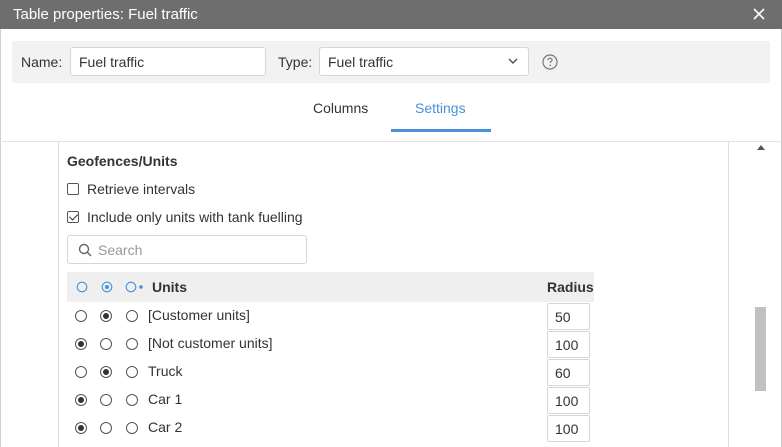 This screenshot has height=447, width=782. What do you see at coordinates (761, 147) in the screenshot?
I see `scroll-up-arrow-icon` at bounding box center [761, 147].